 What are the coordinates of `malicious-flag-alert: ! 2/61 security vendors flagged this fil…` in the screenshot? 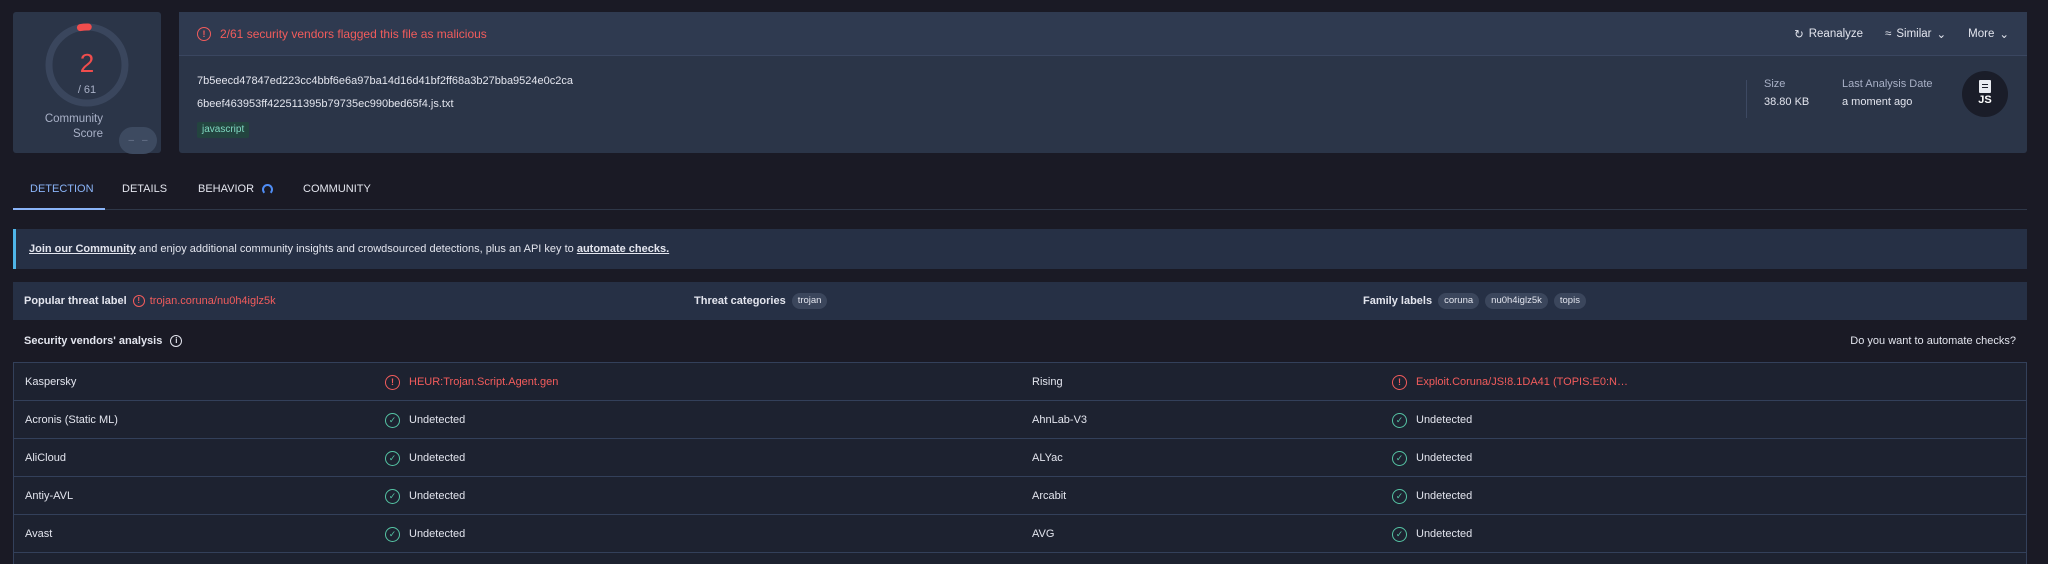 It's located at (342, 34).